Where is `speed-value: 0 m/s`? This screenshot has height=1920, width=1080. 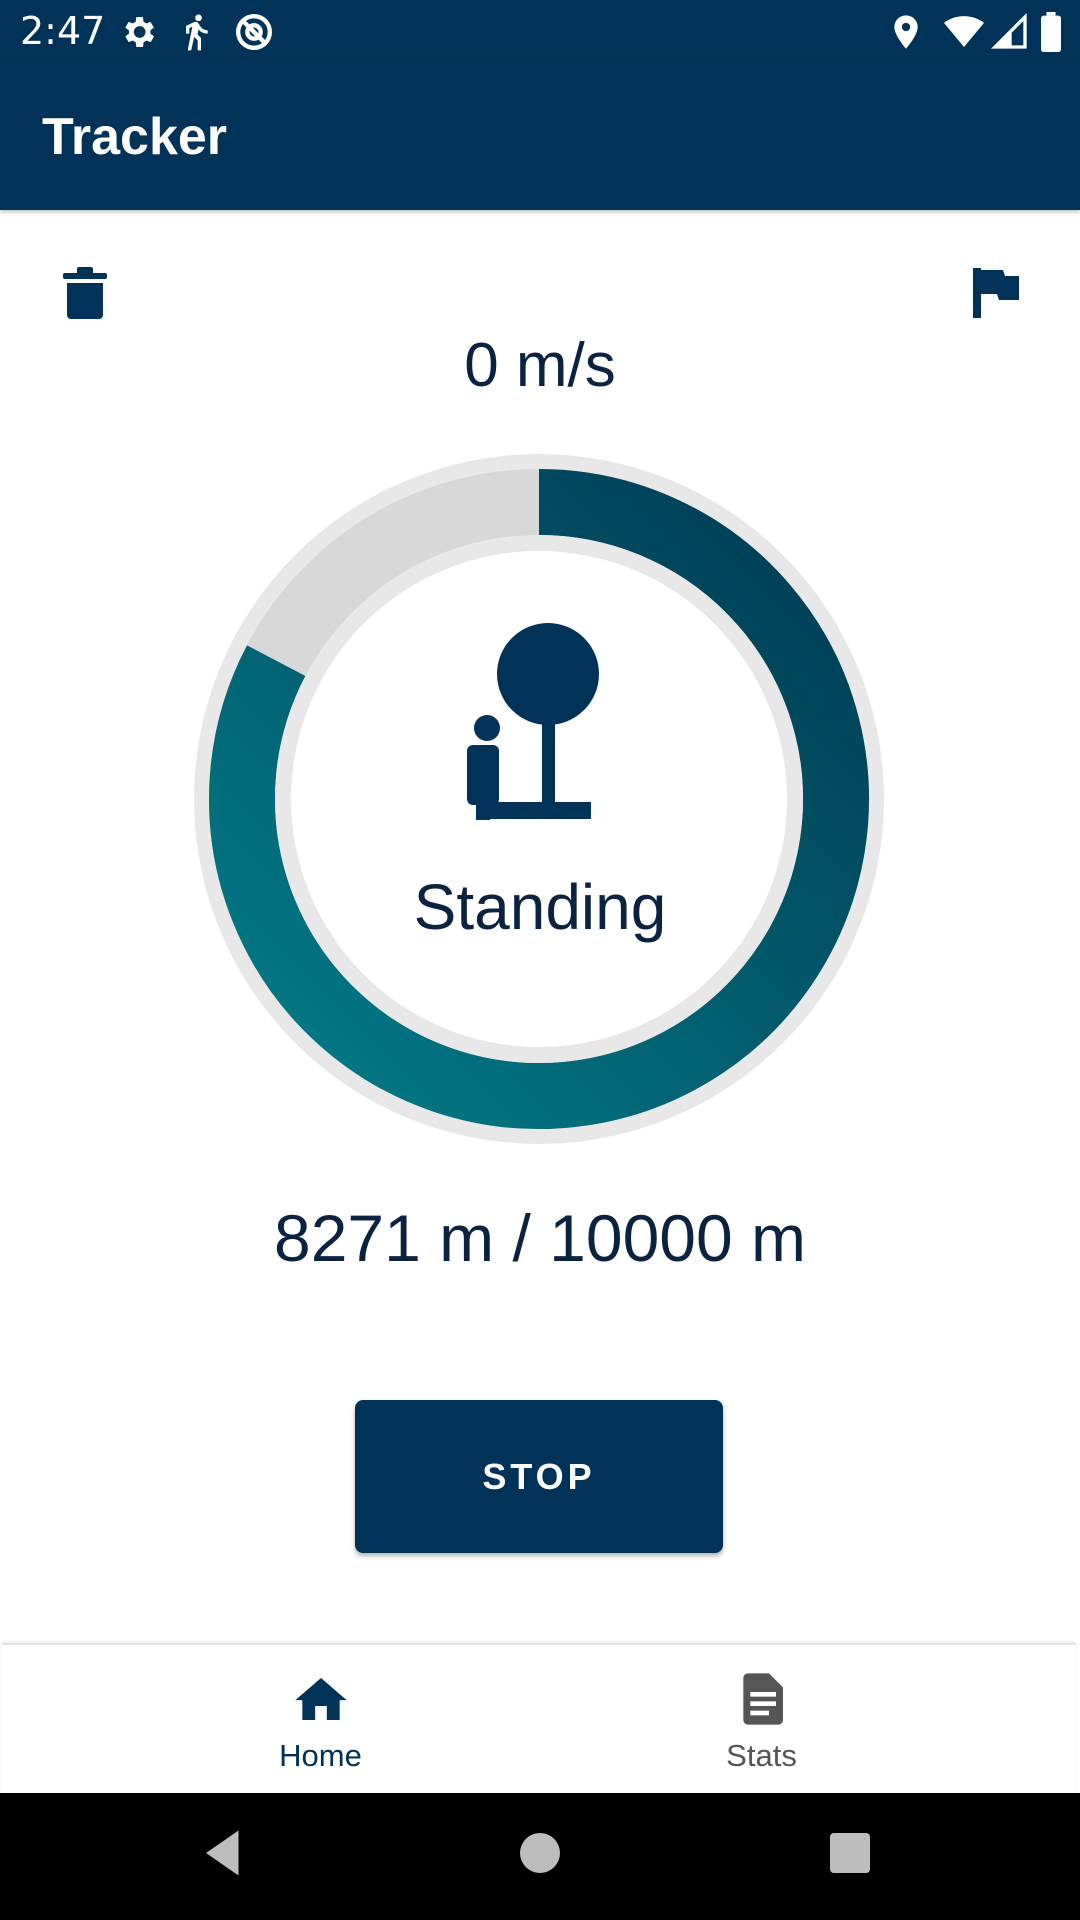 speed-value: 0 m/s is located at coordinates (540, 365).